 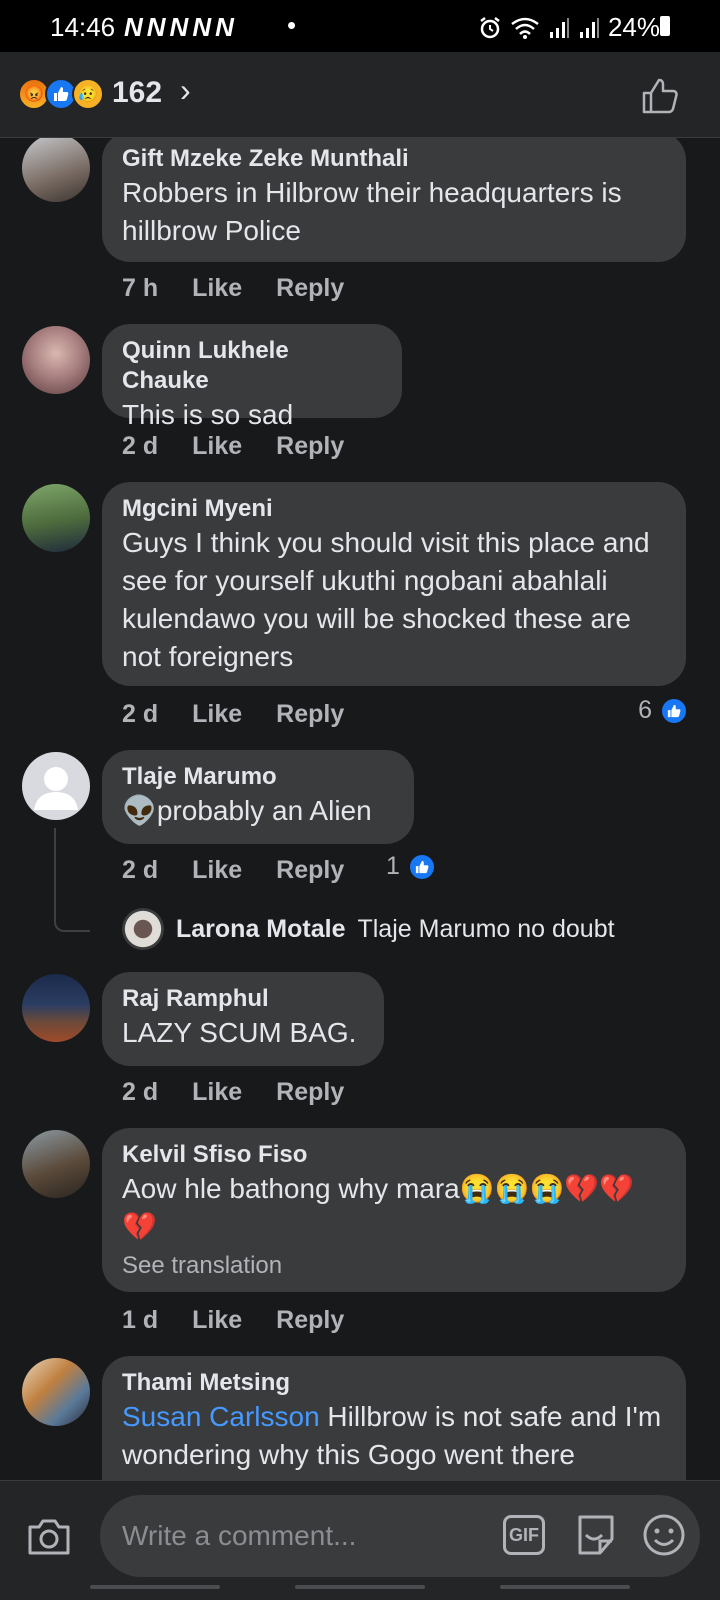 What do you see at coordinates (247, 810) in the screenshot?
I see `comment-text: 👽probably an Alien` at bounding box center [247, 810].